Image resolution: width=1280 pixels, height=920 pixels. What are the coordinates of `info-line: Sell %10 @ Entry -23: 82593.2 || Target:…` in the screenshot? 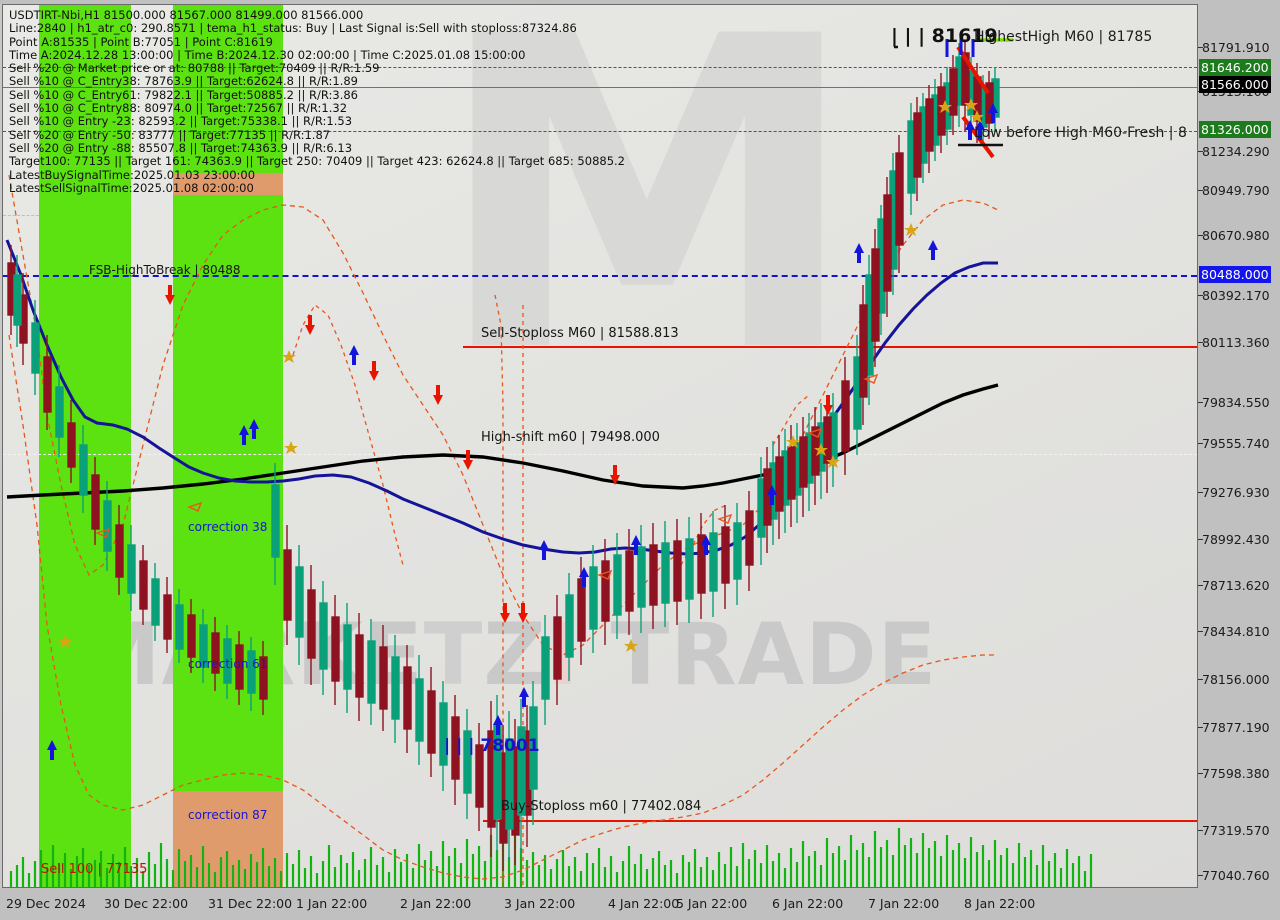 It's located at (181, 121).